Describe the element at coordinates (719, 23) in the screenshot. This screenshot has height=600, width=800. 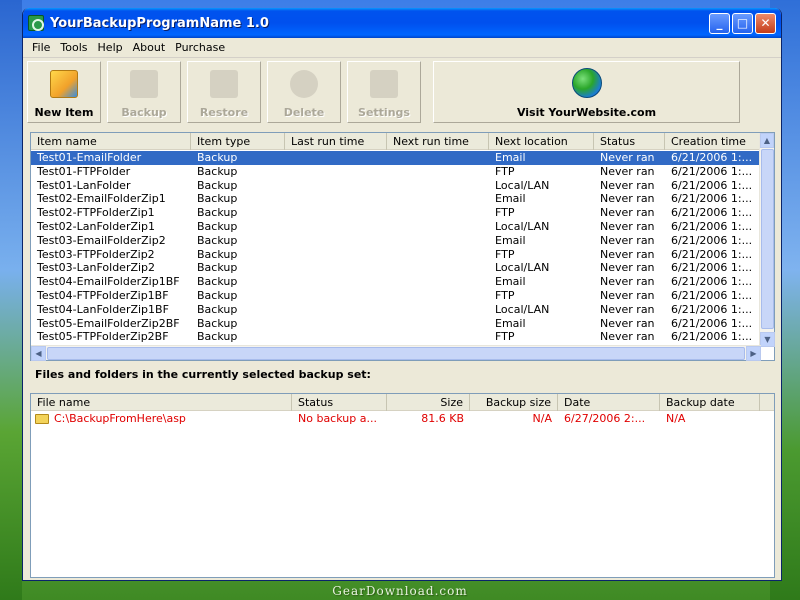
I see `minimize-button: _` at that location.